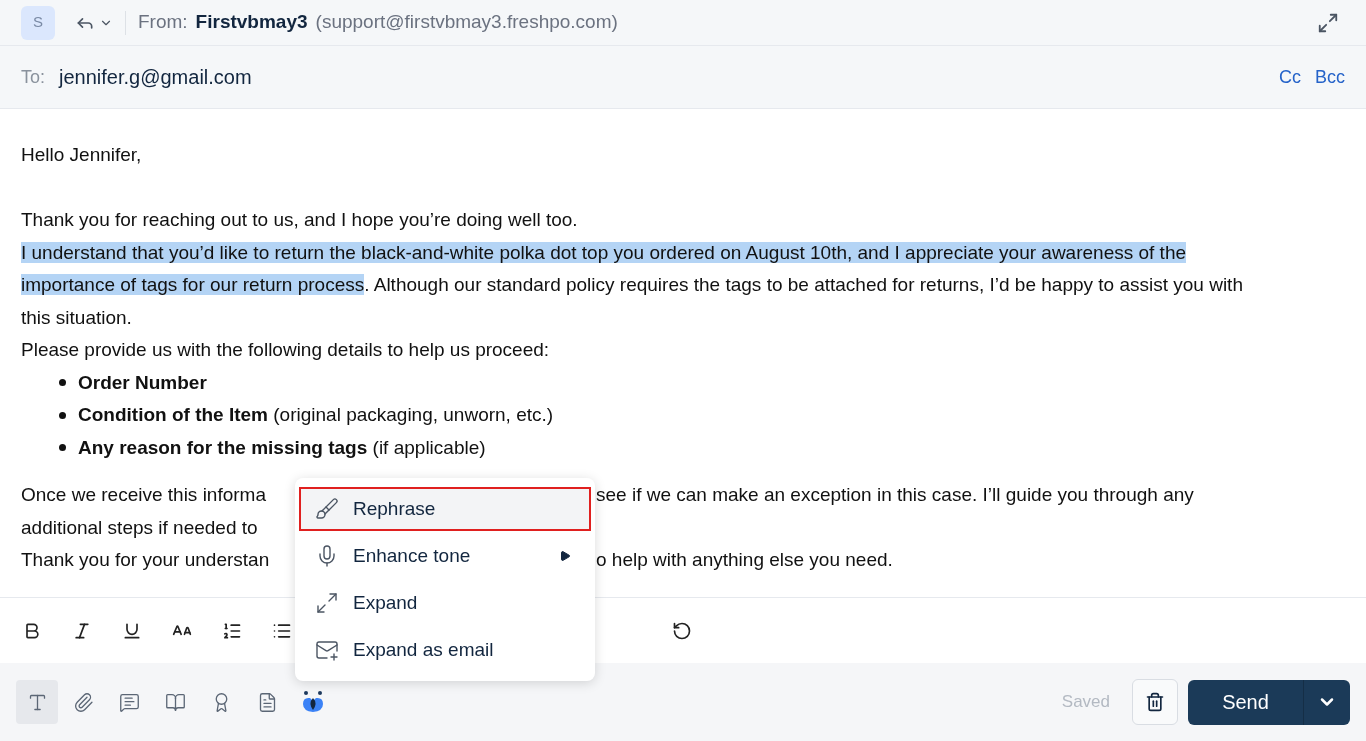  What do you see at coordinates (140, 527) in the screenshot?
I see `body-text: additional steps if needed to` at bounding box center [140, 527].